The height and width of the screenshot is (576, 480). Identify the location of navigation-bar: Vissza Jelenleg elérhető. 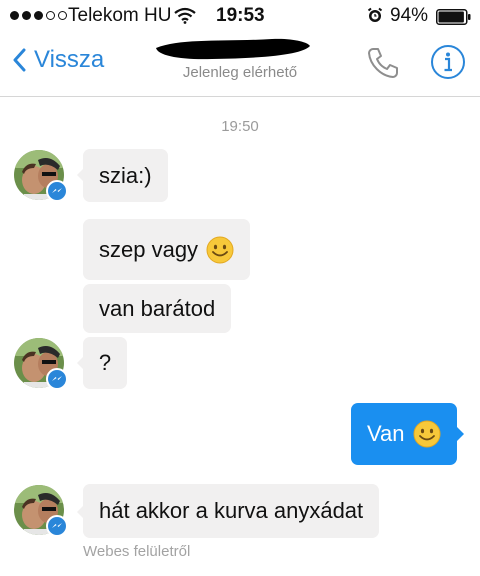
(240, 64).